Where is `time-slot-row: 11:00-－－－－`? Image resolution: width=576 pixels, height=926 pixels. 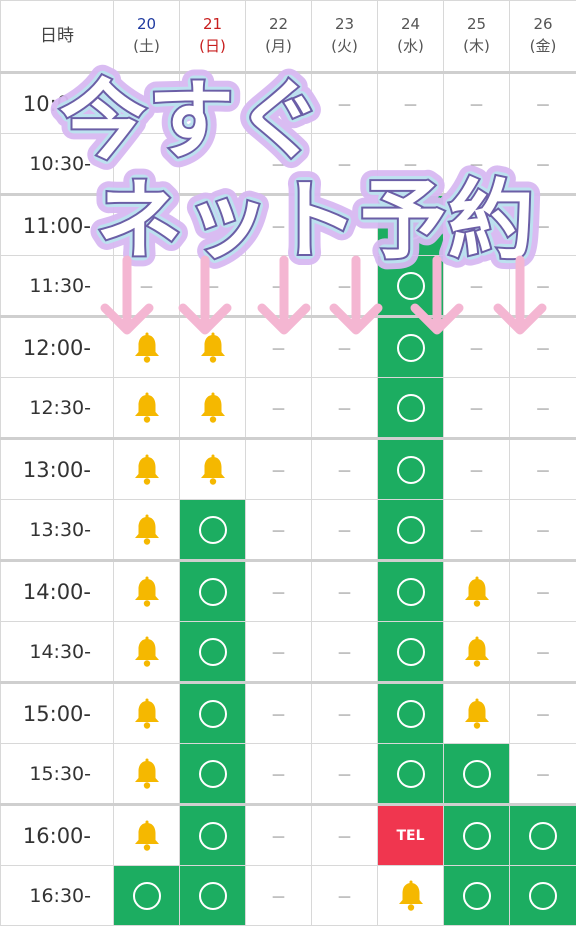 time-slot-row: 11:00-－－－－ is located at coordinates (288, 225).